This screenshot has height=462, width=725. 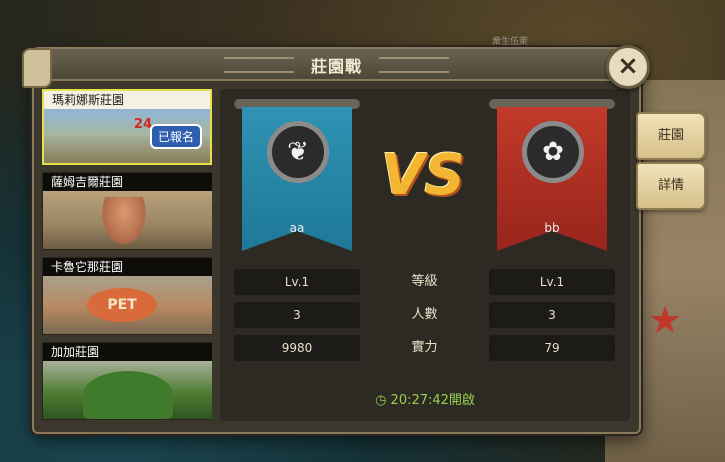 I want to click on members-row: 3 人數 3, so click(x=425, y=315).